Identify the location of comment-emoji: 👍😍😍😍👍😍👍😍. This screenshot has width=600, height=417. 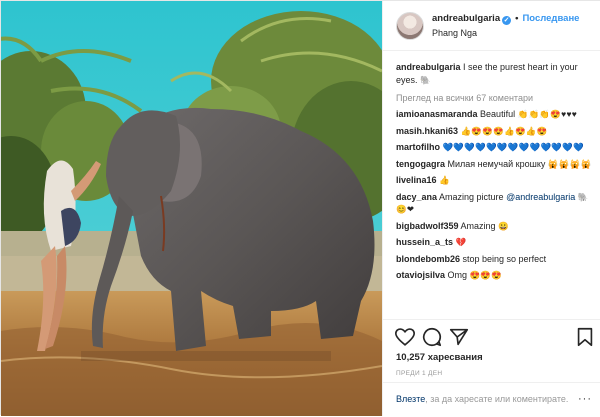
(504, 130).